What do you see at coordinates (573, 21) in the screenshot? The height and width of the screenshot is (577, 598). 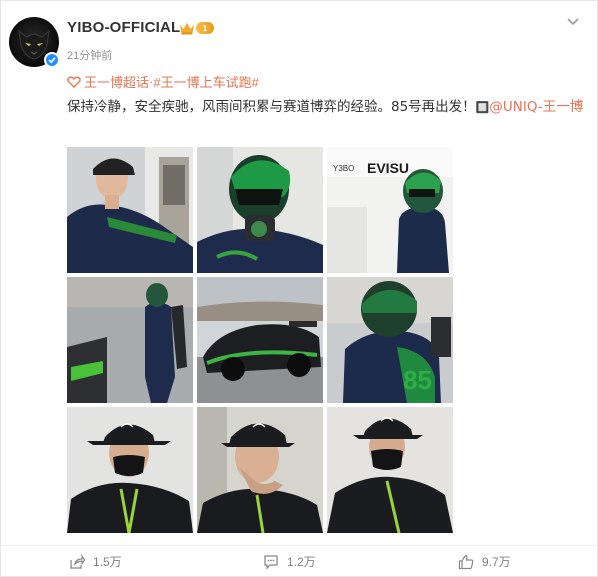 I see `chevron-down-icon` at bounding box center [573, 21].